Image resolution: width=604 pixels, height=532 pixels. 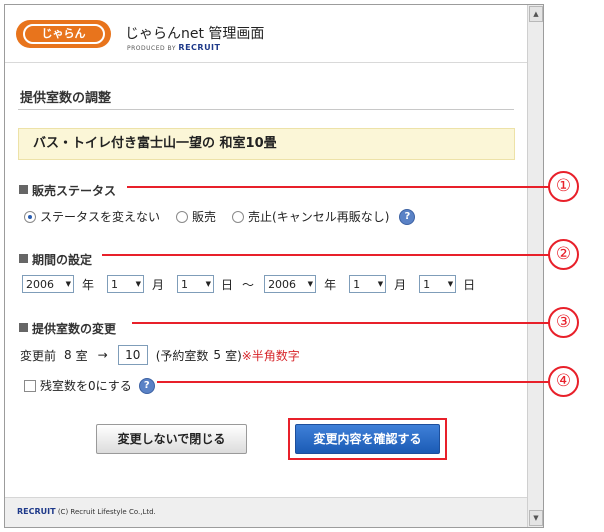 I want to click on confirm-changes-button: 変更内容を確認する, so click(x=367, y=439).